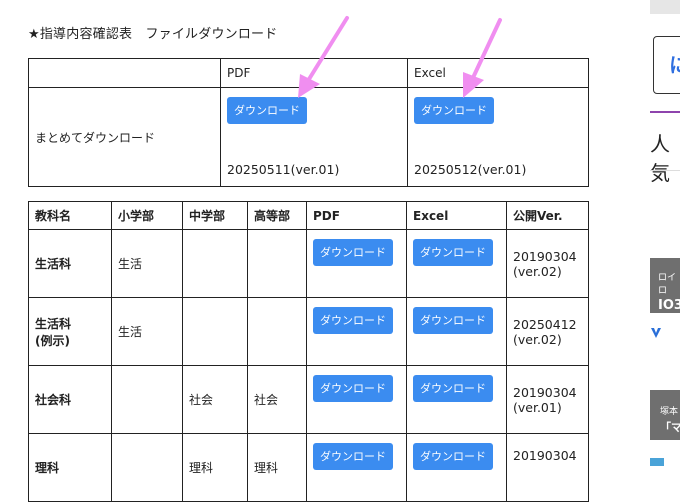  Describe the element at coordinates (545, 324) in the screenshot. I see `version-date: 20250412` at that location.